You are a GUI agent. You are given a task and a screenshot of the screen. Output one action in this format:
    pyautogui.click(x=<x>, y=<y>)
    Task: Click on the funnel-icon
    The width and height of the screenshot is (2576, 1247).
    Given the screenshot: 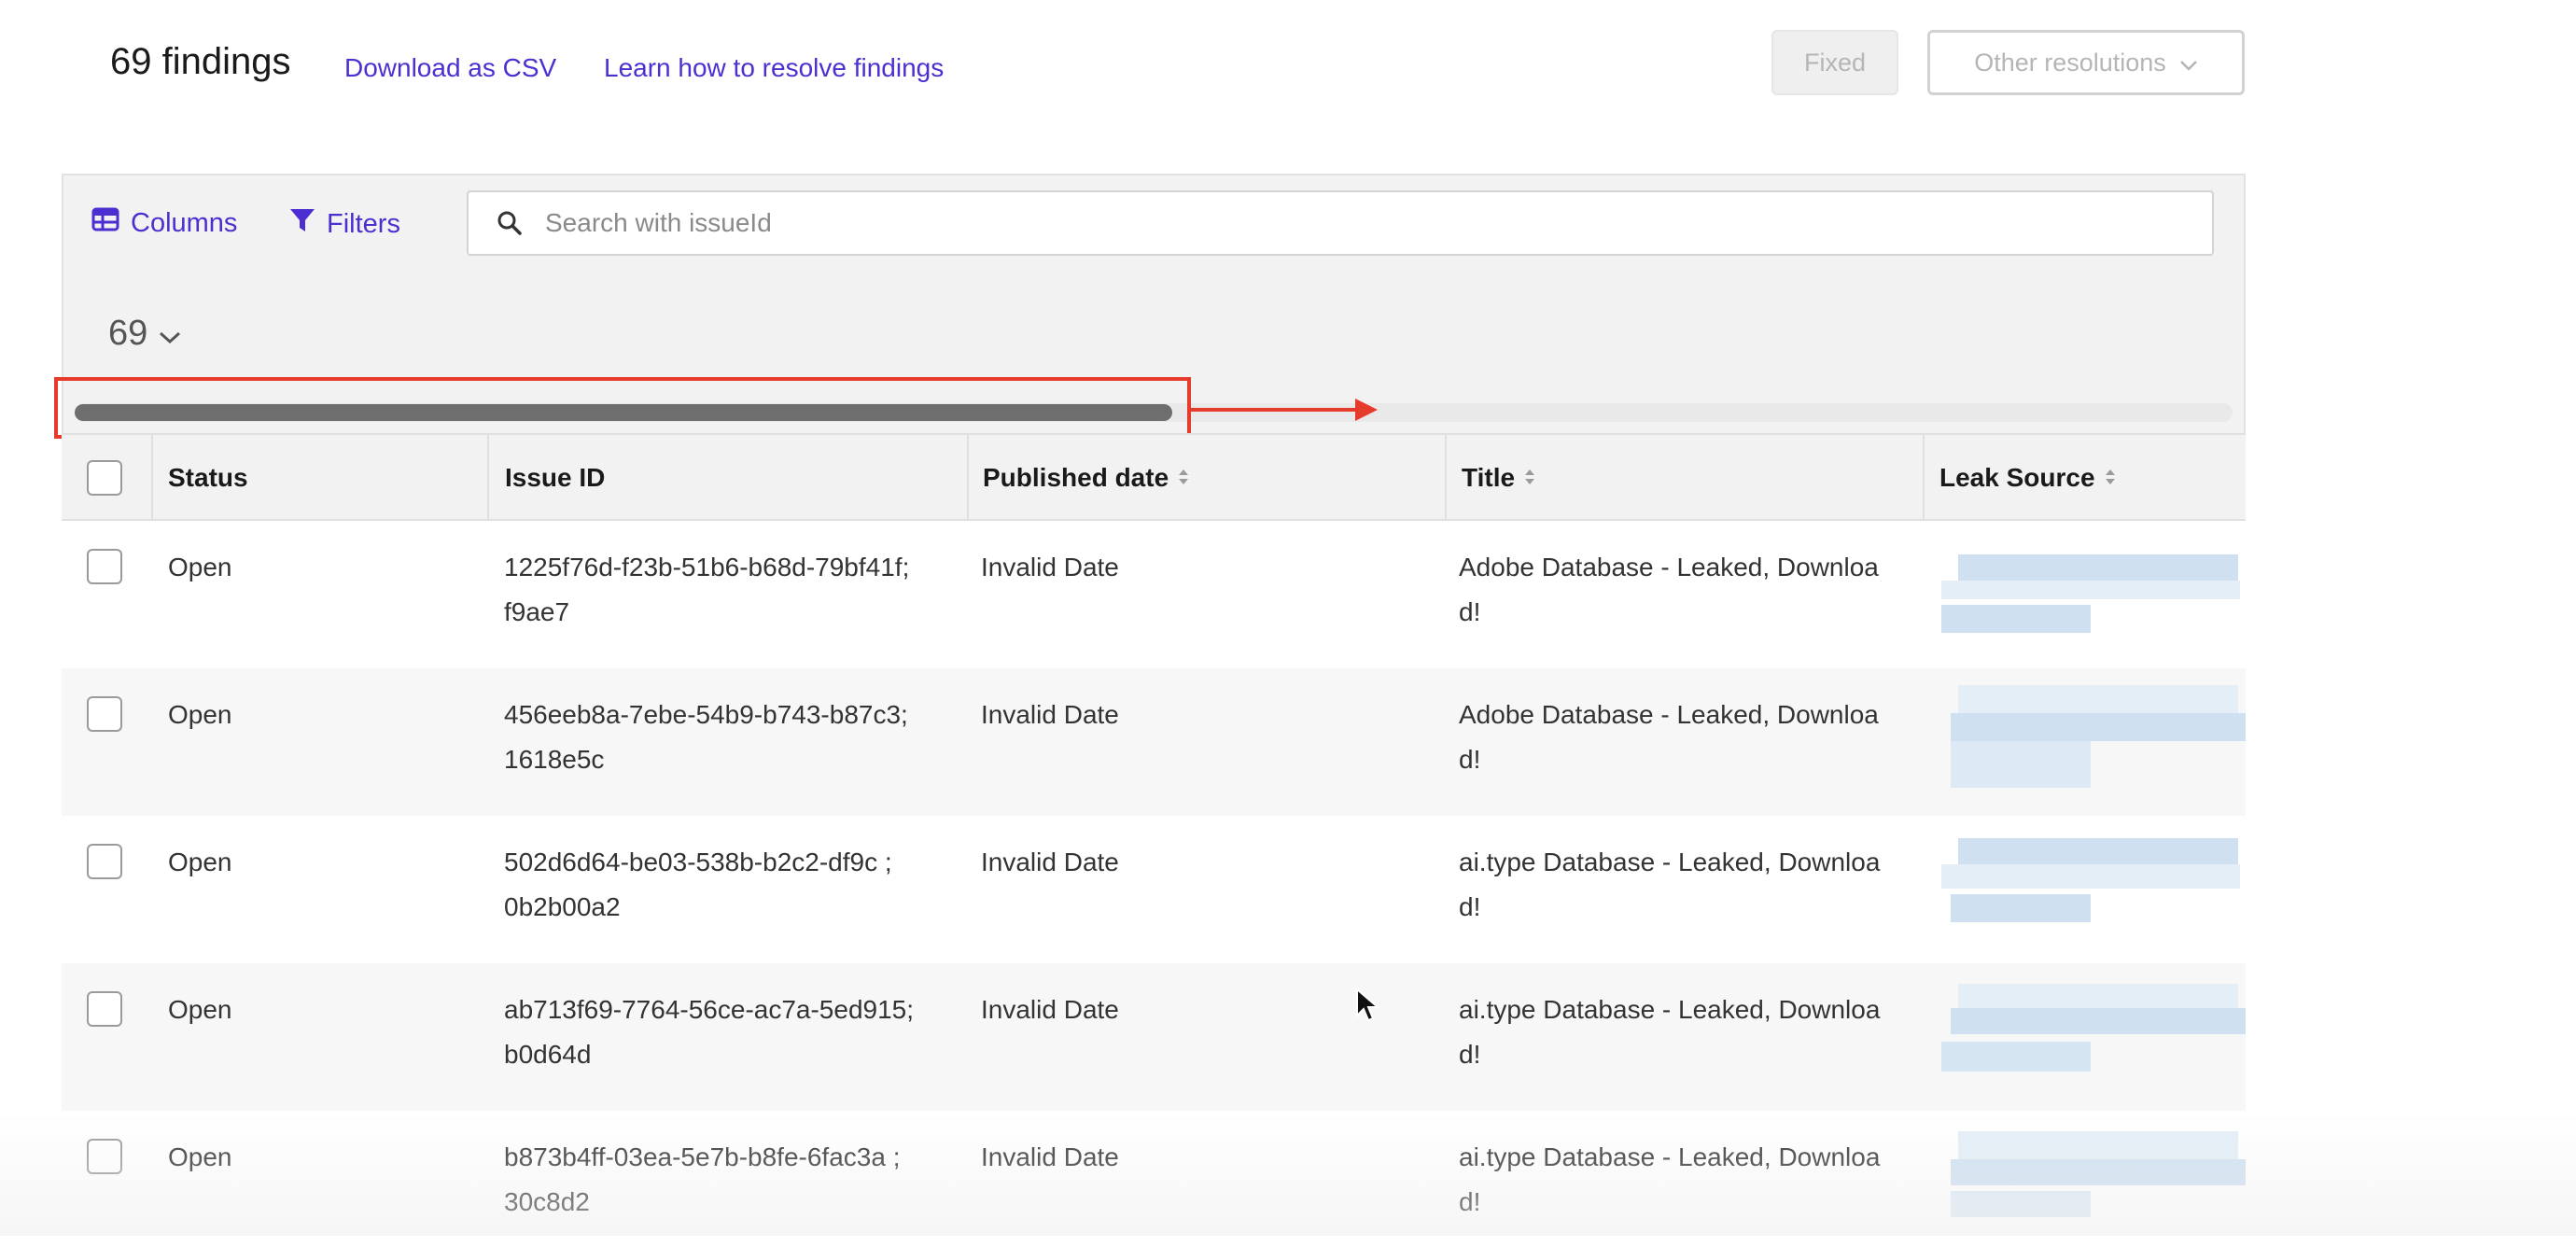 What is the action you would take?
    pyautogui.click(x=302, y=224)
    